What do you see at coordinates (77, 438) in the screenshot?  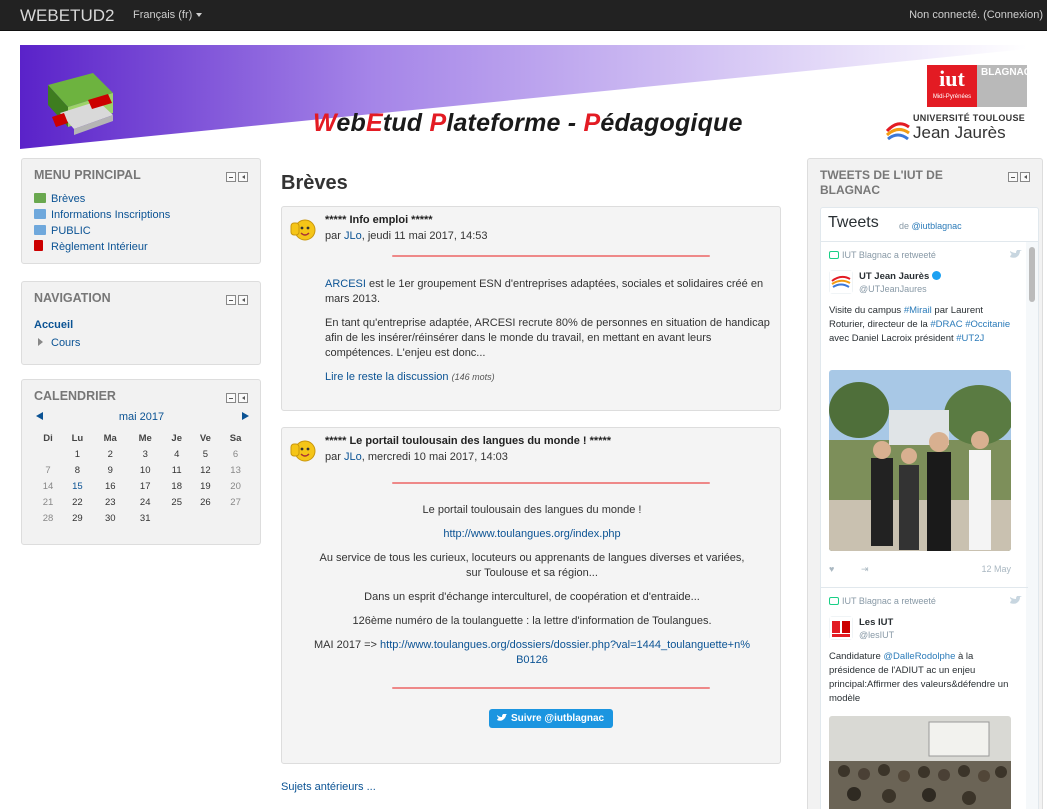 I see `weekday-header: Lu` at bounding box center [77, 438].